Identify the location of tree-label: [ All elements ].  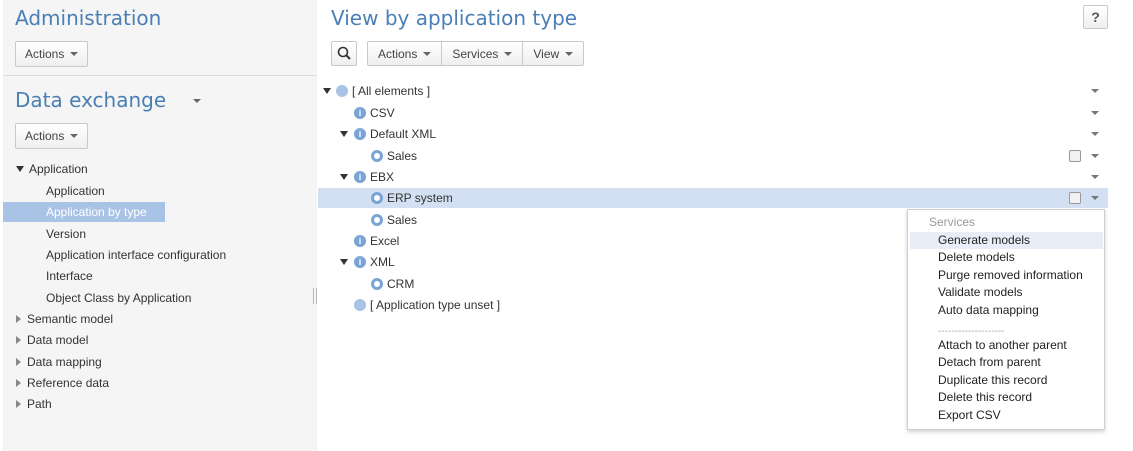
(391, 91).